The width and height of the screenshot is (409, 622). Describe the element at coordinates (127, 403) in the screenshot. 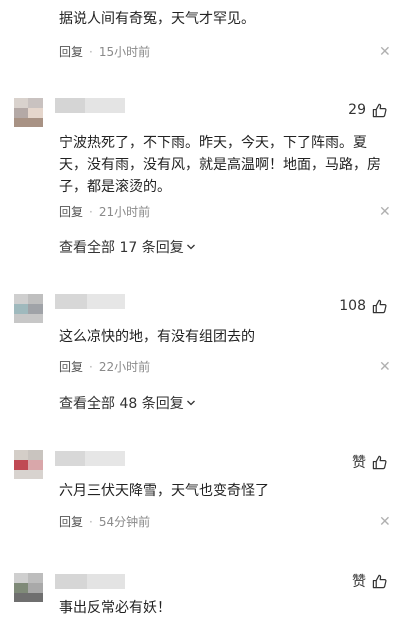

I see `view-all-replies-link: 查看全部 48 条回复` at that location.